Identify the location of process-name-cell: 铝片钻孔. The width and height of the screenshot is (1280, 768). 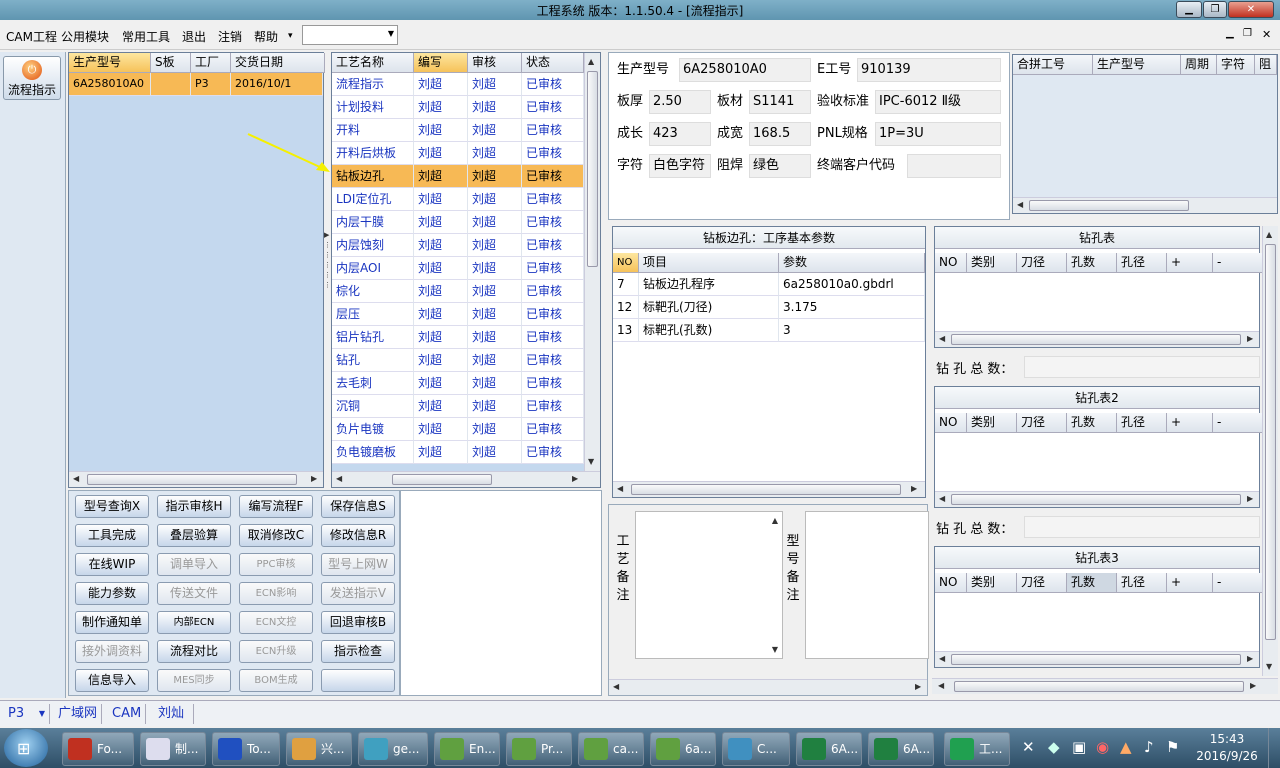
(373, 337).